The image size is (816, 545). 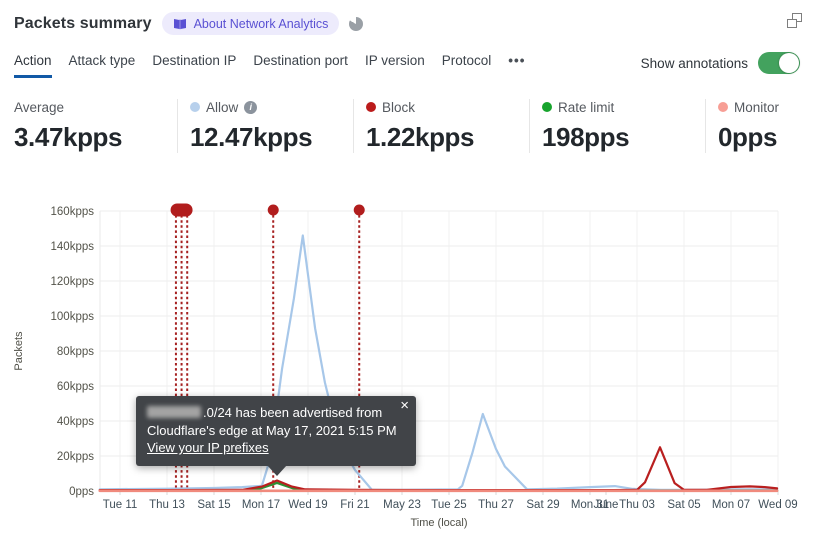 What do you see at coordinates (420, 137) in the screenshot?
I see `stat-value: 1.22kpps` at bounding box center [420, 137].